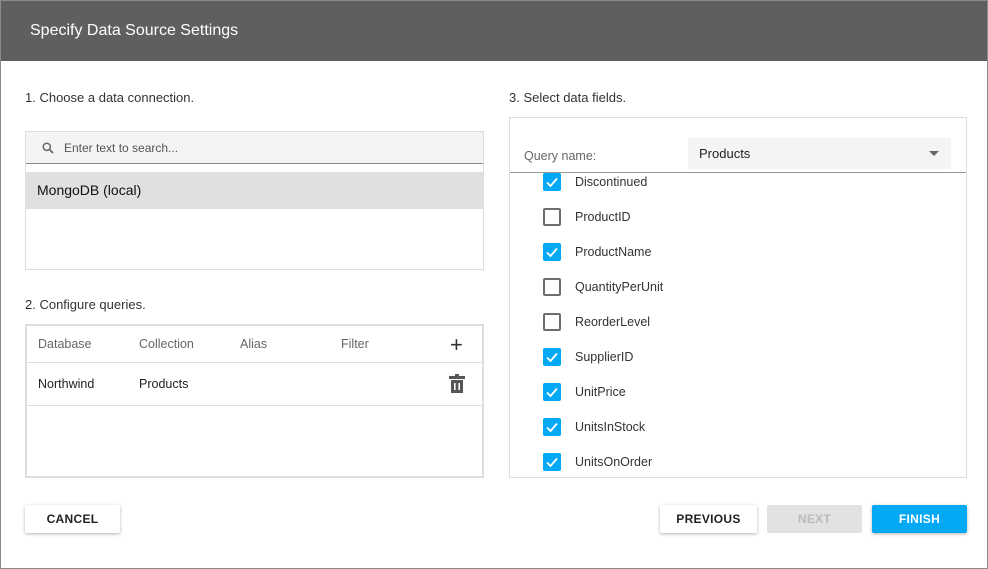 This screenshot has height=569, width=988. What do you see at coordinates (610, 427) in the screenshot?
I see `field-label: UnitsInStock` at bounding box center [610, 427].